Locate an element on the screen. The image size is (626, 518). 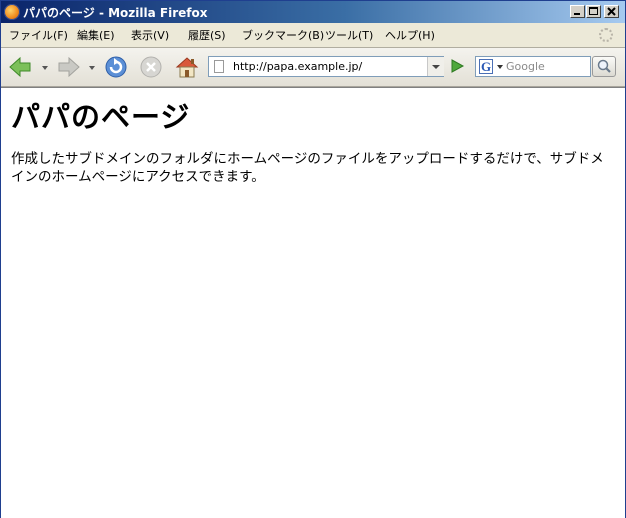
maximize-button is located at coordinates (593, 11).